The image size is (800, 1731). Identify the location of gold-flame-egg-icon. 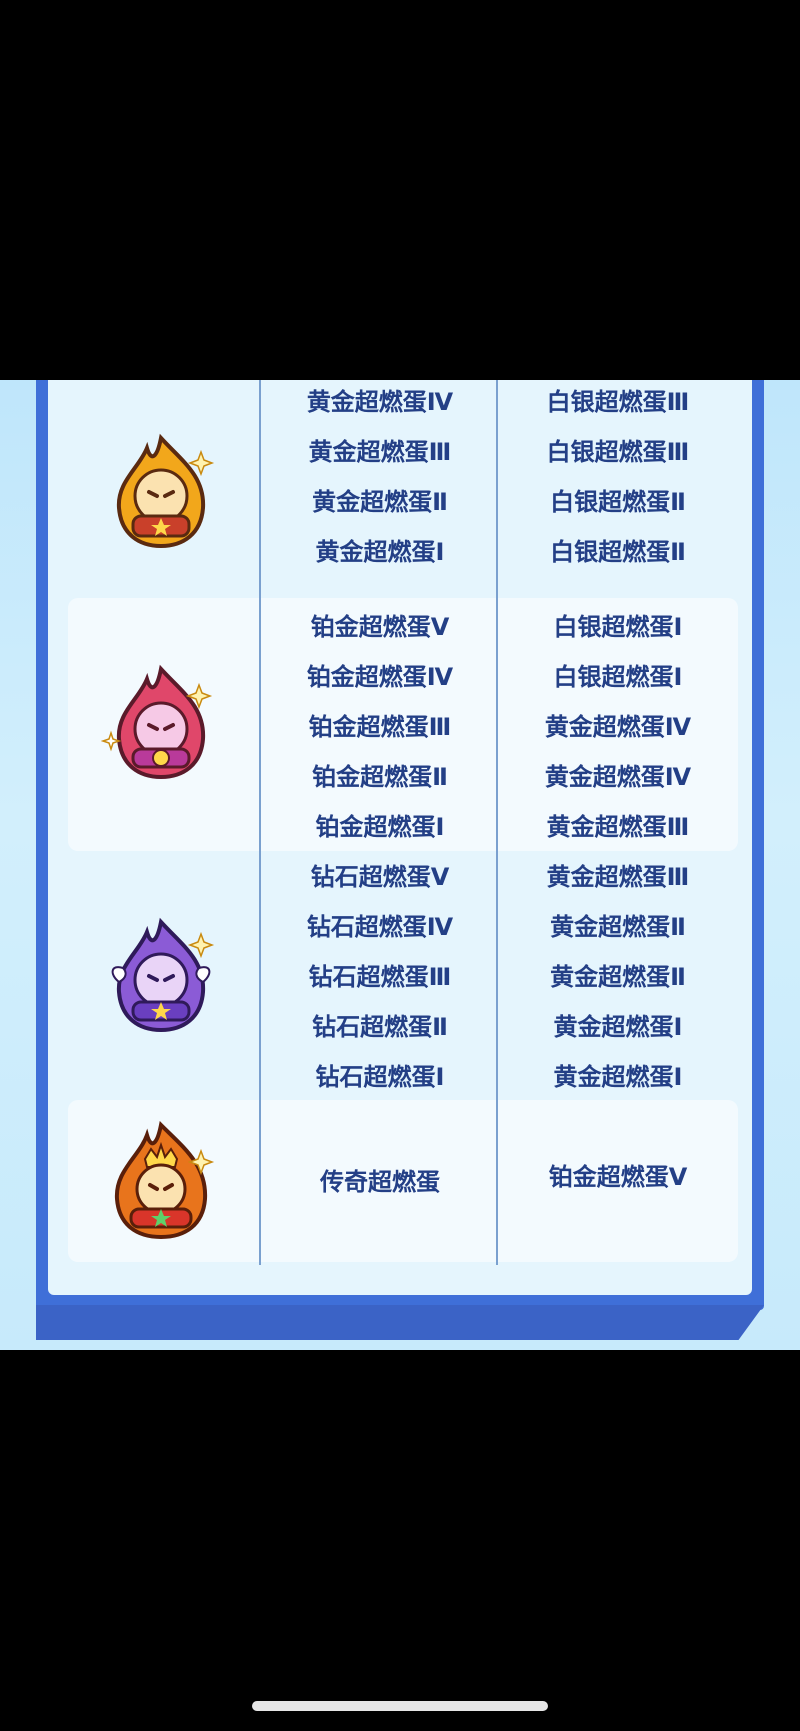
(161, 492).